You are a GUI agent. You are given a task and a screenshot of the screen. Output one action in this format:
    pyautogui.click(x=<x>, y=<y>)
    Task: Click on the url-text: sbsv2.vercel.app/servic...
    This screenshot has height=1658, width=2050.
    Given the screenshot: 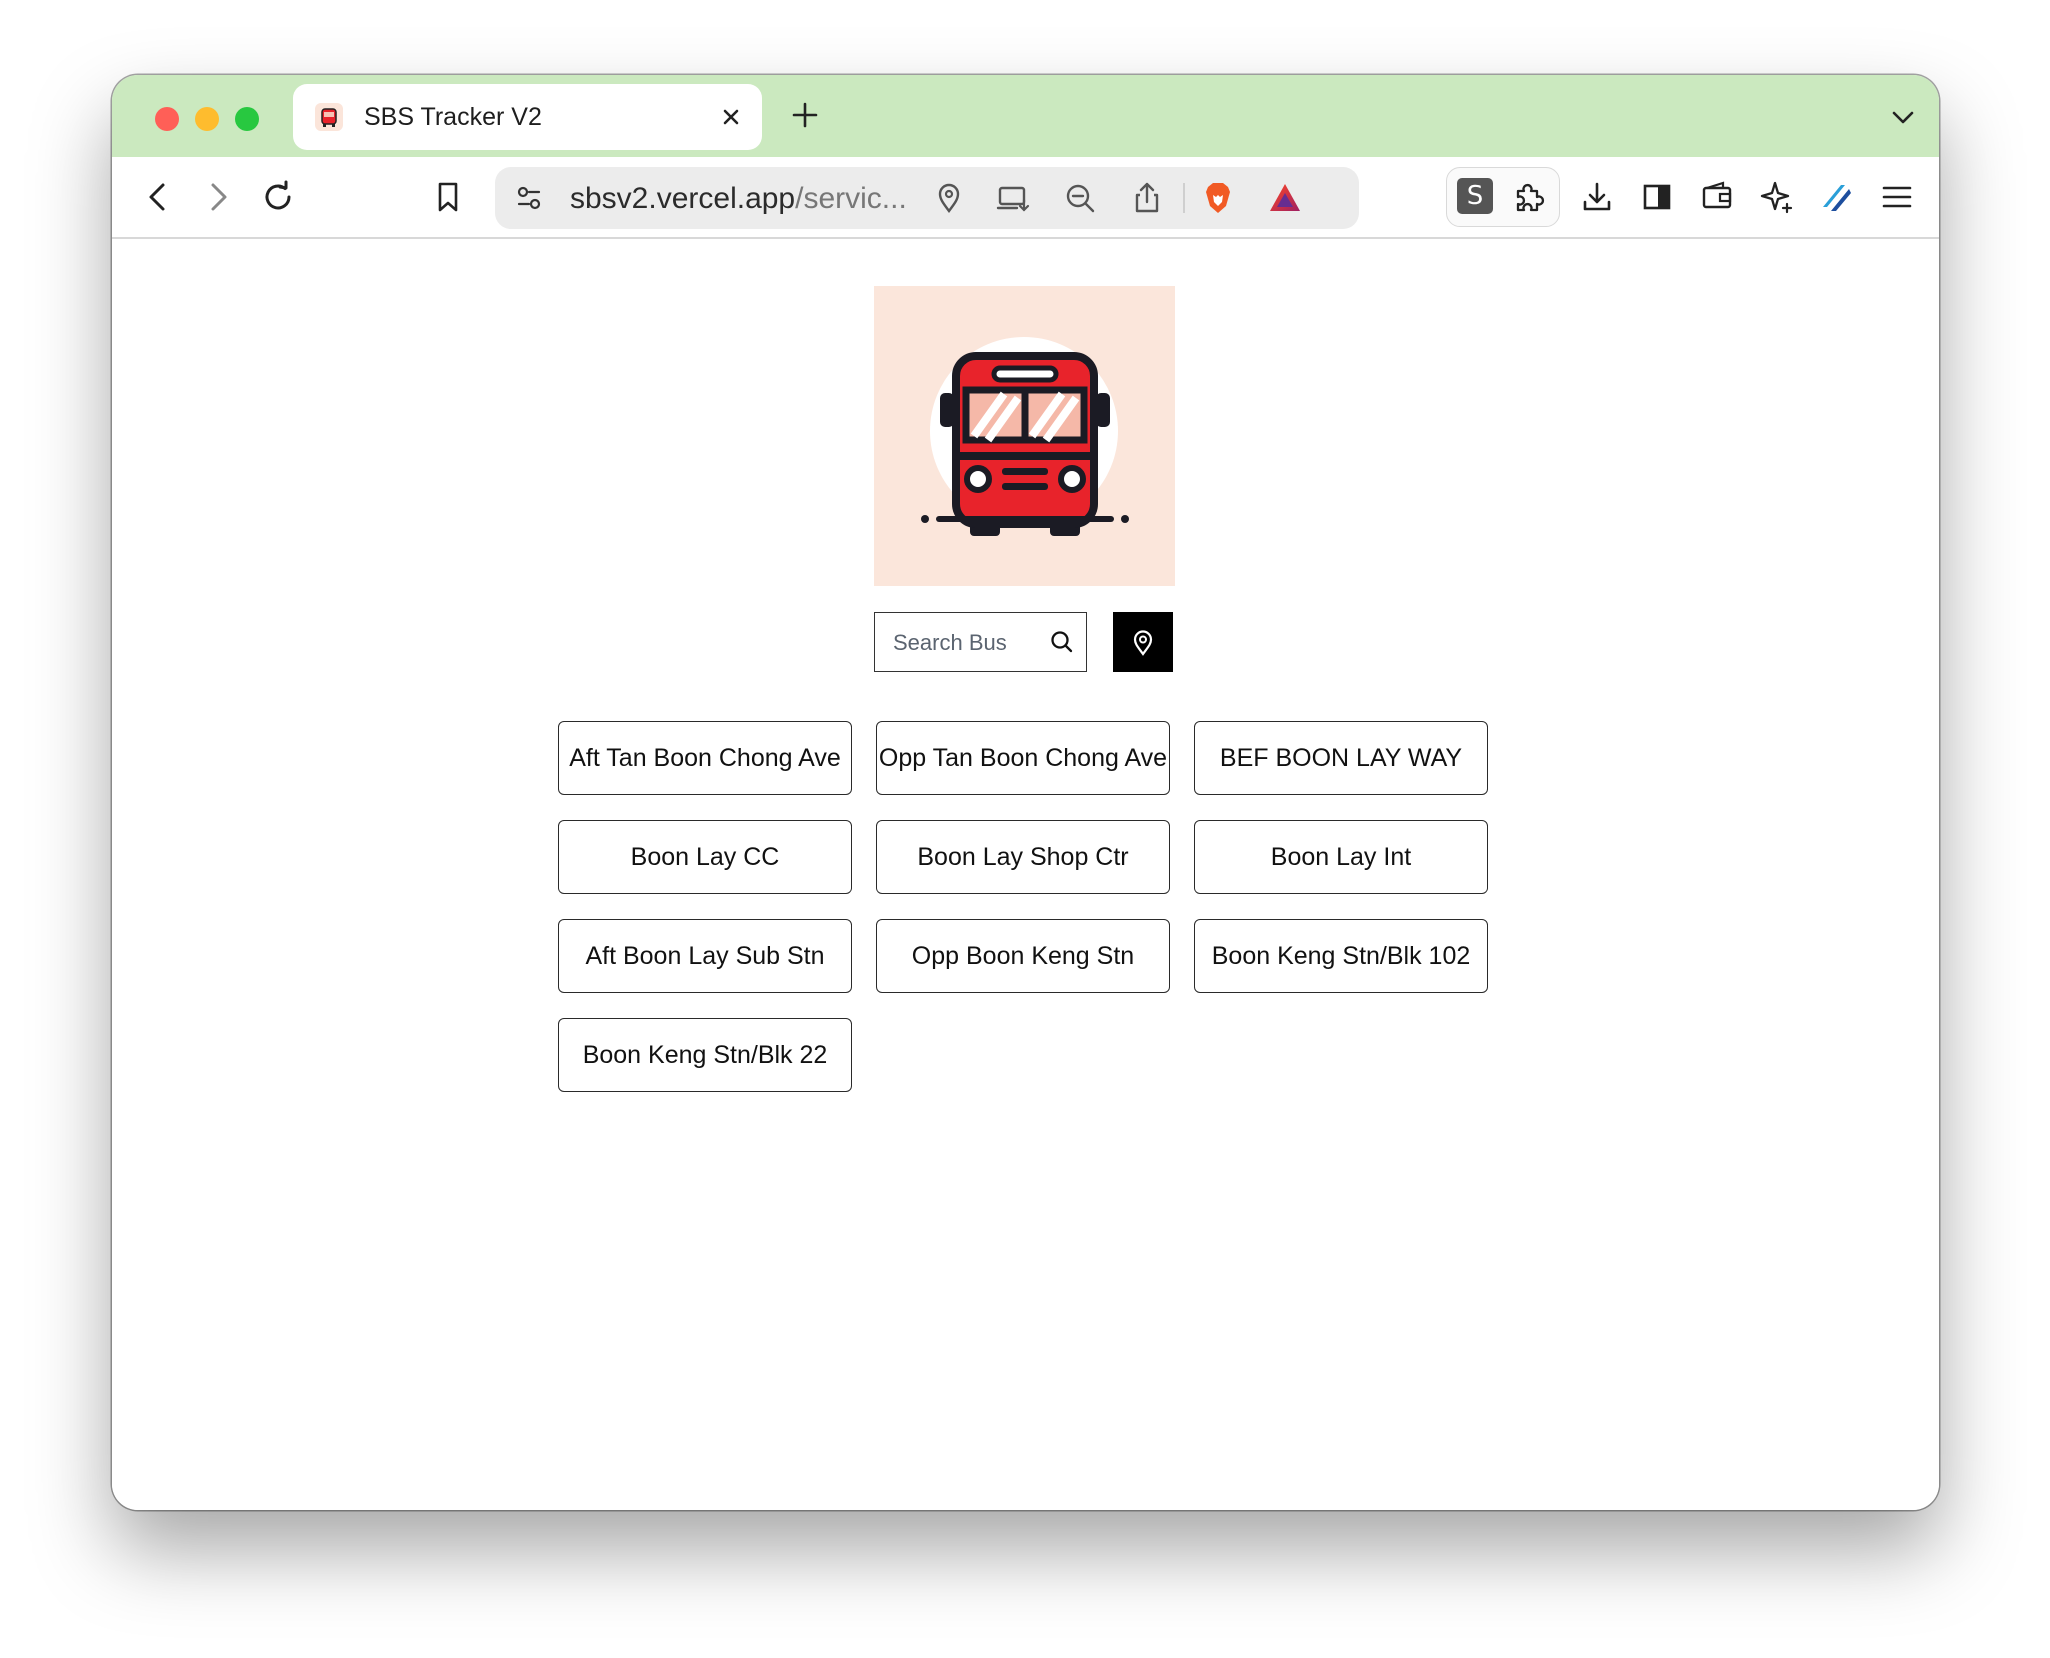 What is the action you would take?
    pyautogui.click(x=738, y=199)
    